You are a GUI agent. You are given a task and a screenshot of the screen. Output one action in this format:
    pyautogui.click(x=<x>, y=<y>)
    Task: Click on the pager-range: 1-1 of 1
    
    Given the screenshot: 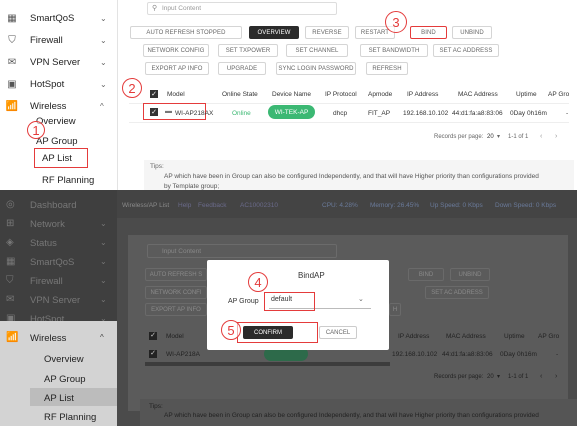 What is the action you would take?
    pyautogui.click(x=518, y=377)
    